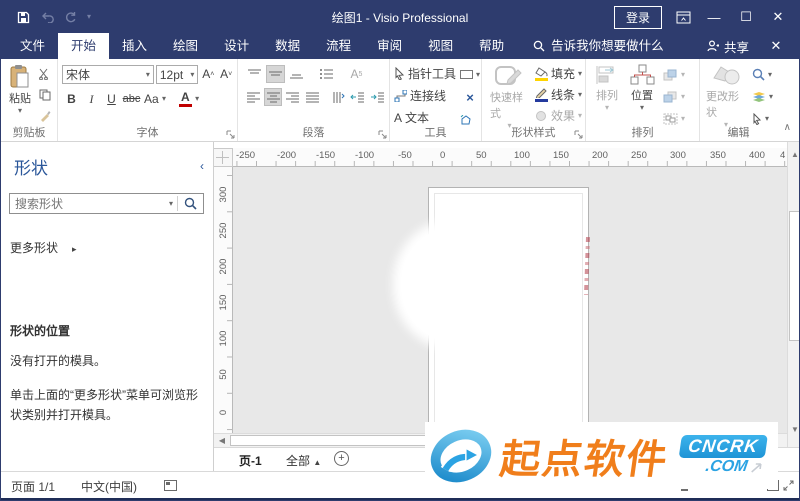 This screenshot has height=501, width=800. I want to click on grow-font-icon: A ˄, so click(208, 74).